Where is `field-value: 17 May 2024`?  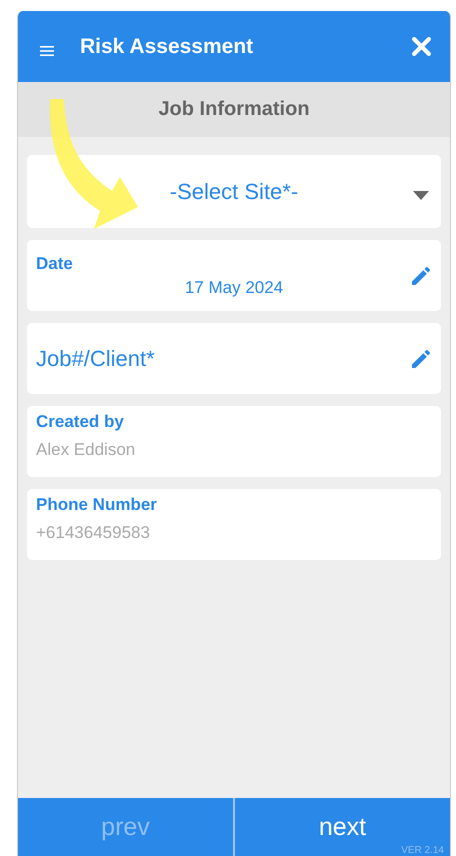 field-value: 17 May 2024 is located at coordinates (234, 288).